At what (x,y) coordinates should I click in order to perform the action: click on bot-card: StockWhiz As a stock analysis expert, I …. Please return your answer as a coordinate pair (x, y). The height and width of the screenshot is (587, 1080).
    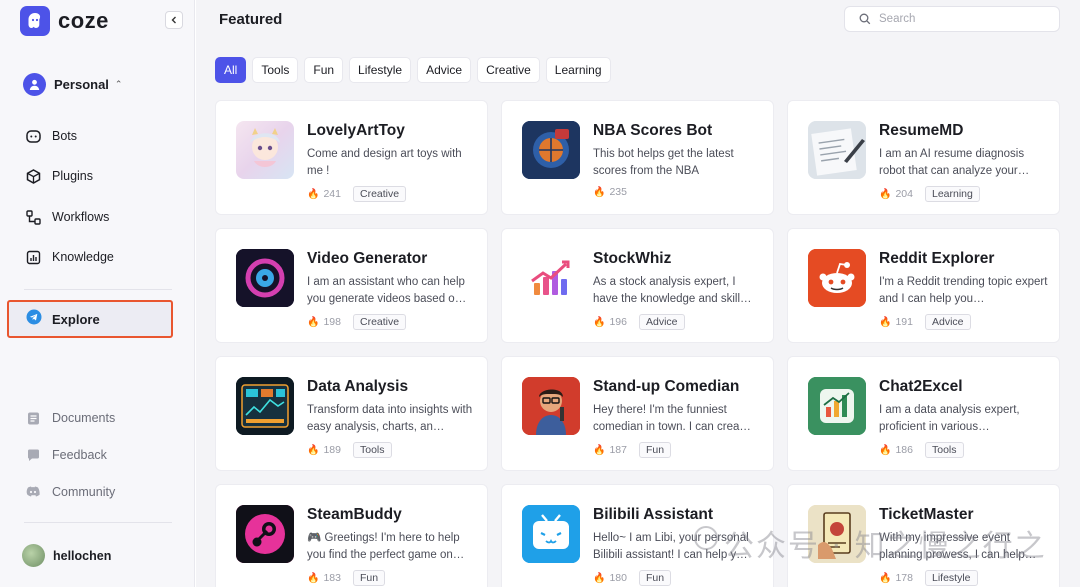
    Looking at the image, I should click on (637, 285).